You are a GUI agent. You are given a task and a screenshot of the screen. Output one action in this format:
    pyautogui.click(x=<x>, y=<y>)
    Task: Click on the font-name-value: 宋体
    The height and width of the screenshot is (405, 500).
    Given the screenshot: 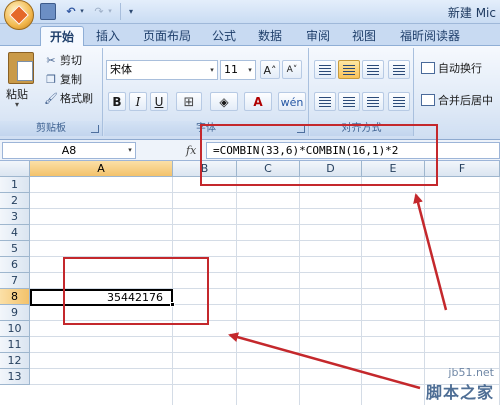 What is the action you would take?
    pyautogui.click(x=121, y=69)
    